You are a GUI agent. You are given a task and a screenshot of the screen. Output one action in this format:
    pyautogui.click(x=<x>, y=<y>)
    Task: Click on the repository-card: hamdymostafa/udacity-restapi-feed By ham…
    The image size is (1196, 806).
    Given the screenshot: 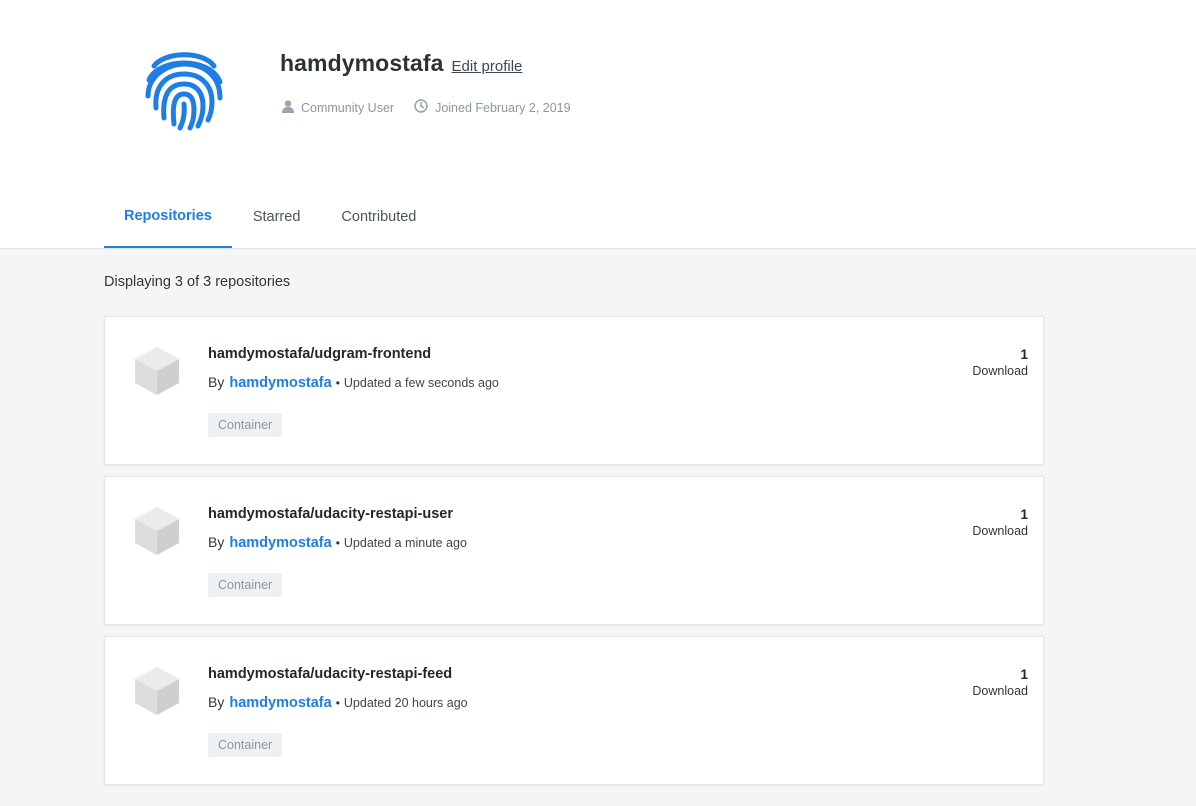 What is the action you would take?
    pyautogui.click(x=574, y=710)
    